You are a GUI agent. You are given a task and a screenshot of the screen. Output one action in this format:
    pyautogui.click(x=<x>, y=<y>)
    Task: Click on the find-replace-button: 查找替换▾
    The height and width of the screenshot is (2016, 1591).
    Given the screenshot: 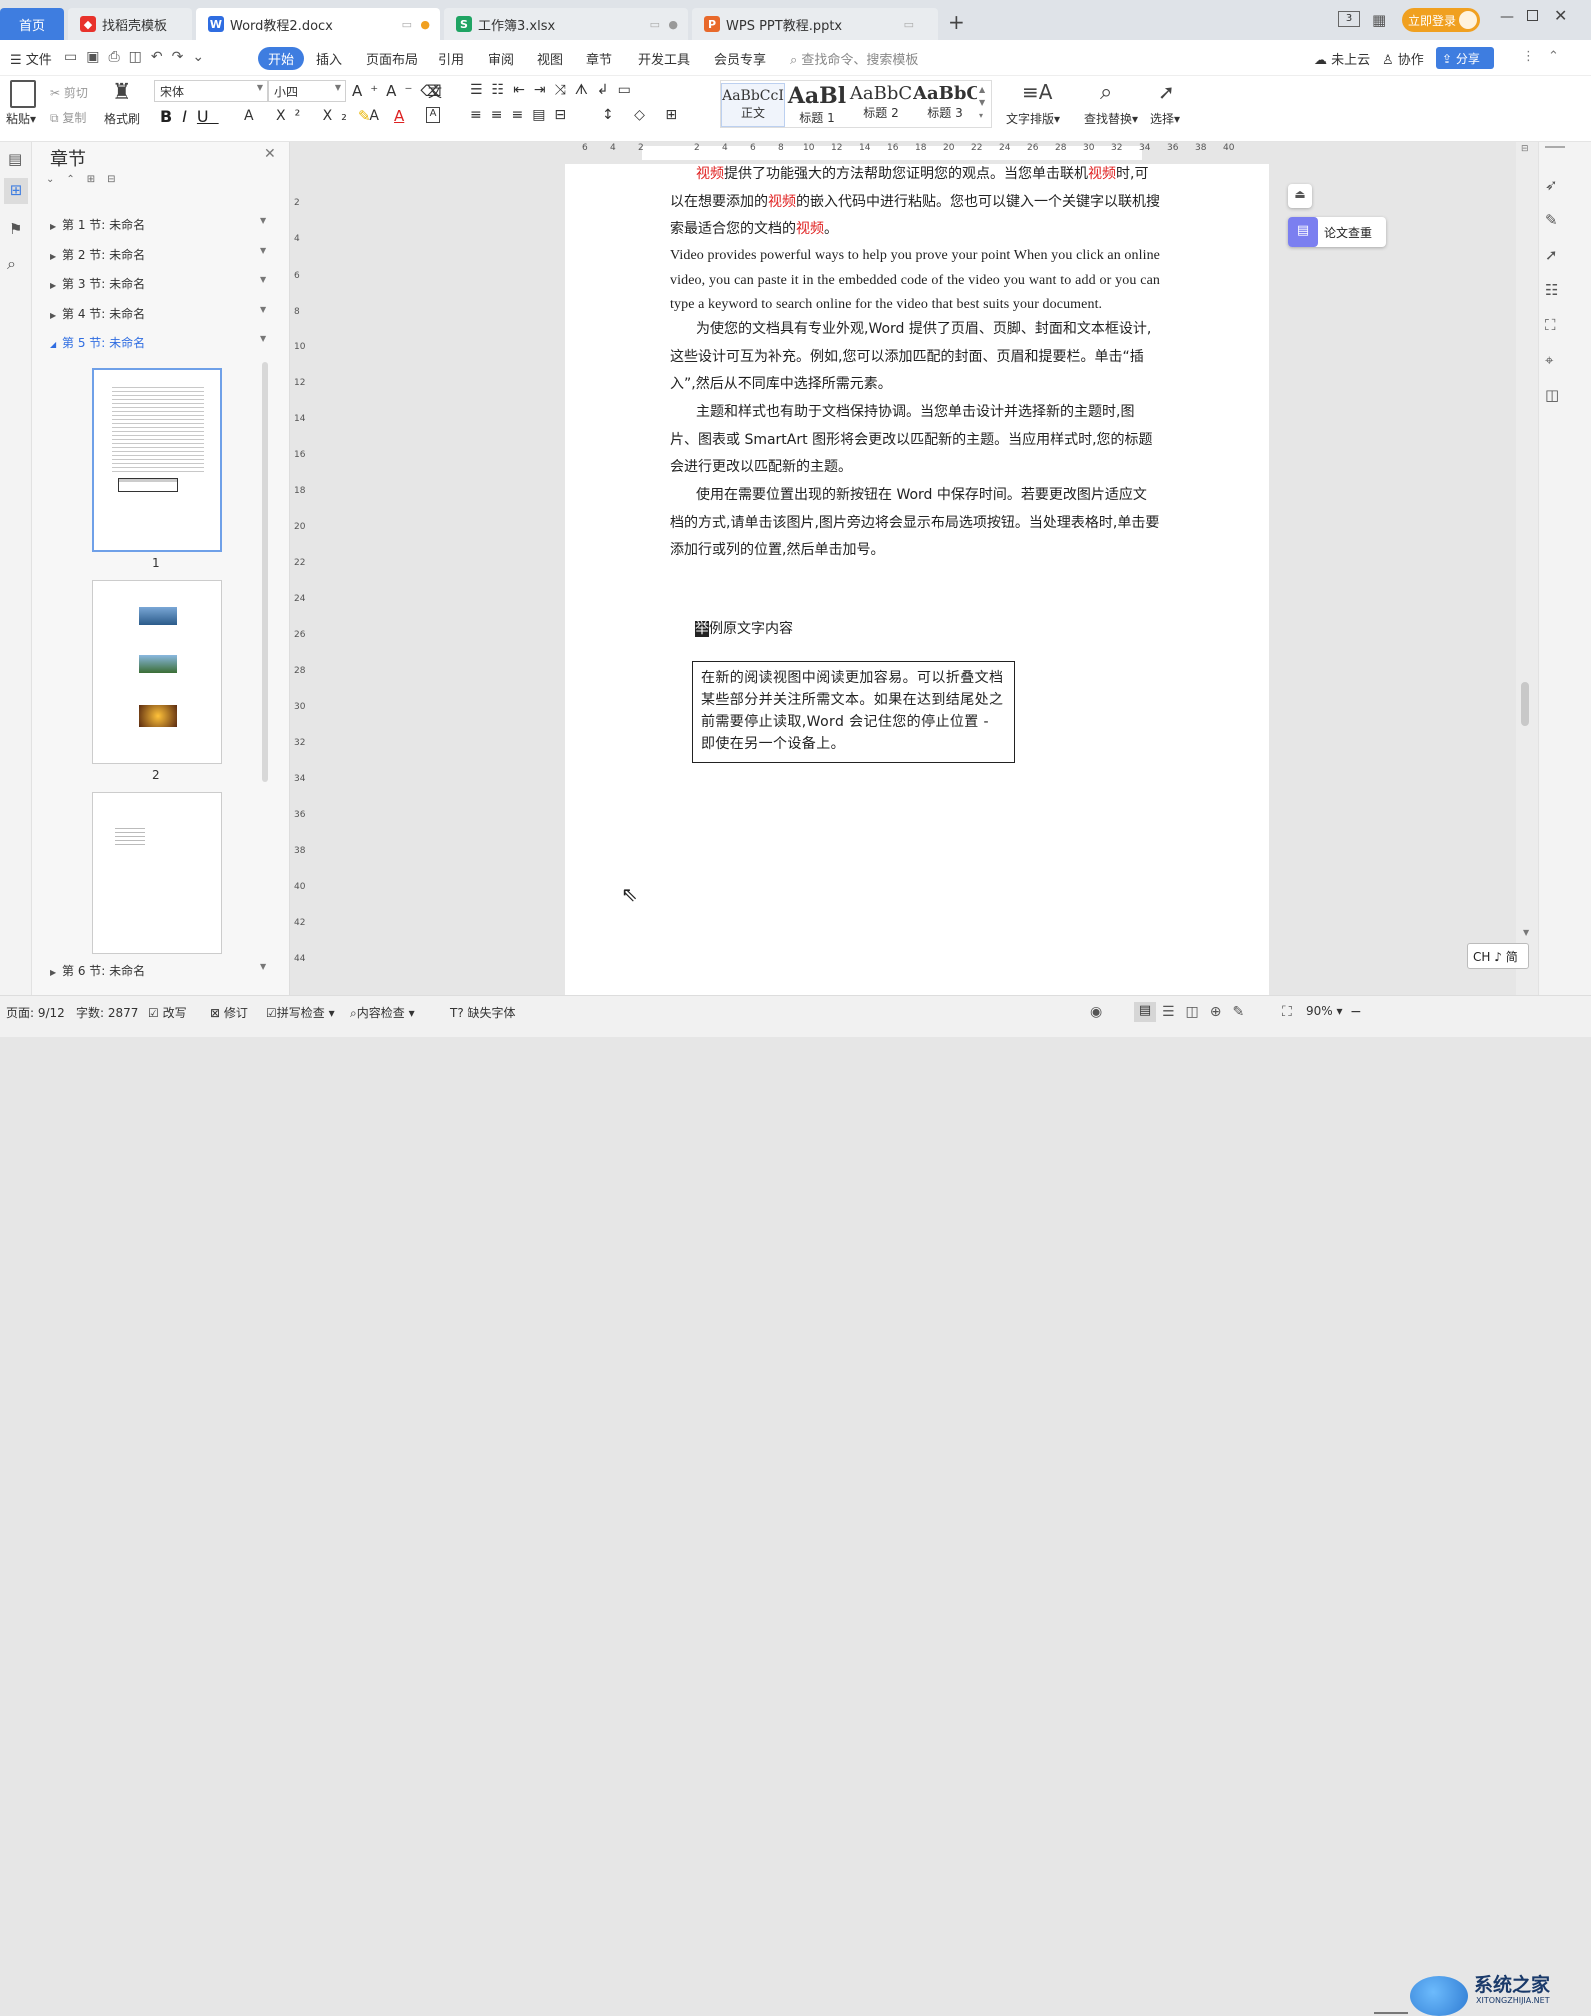 What is the action you would take?
    pyautogui.click(x=1111, y=118)
    